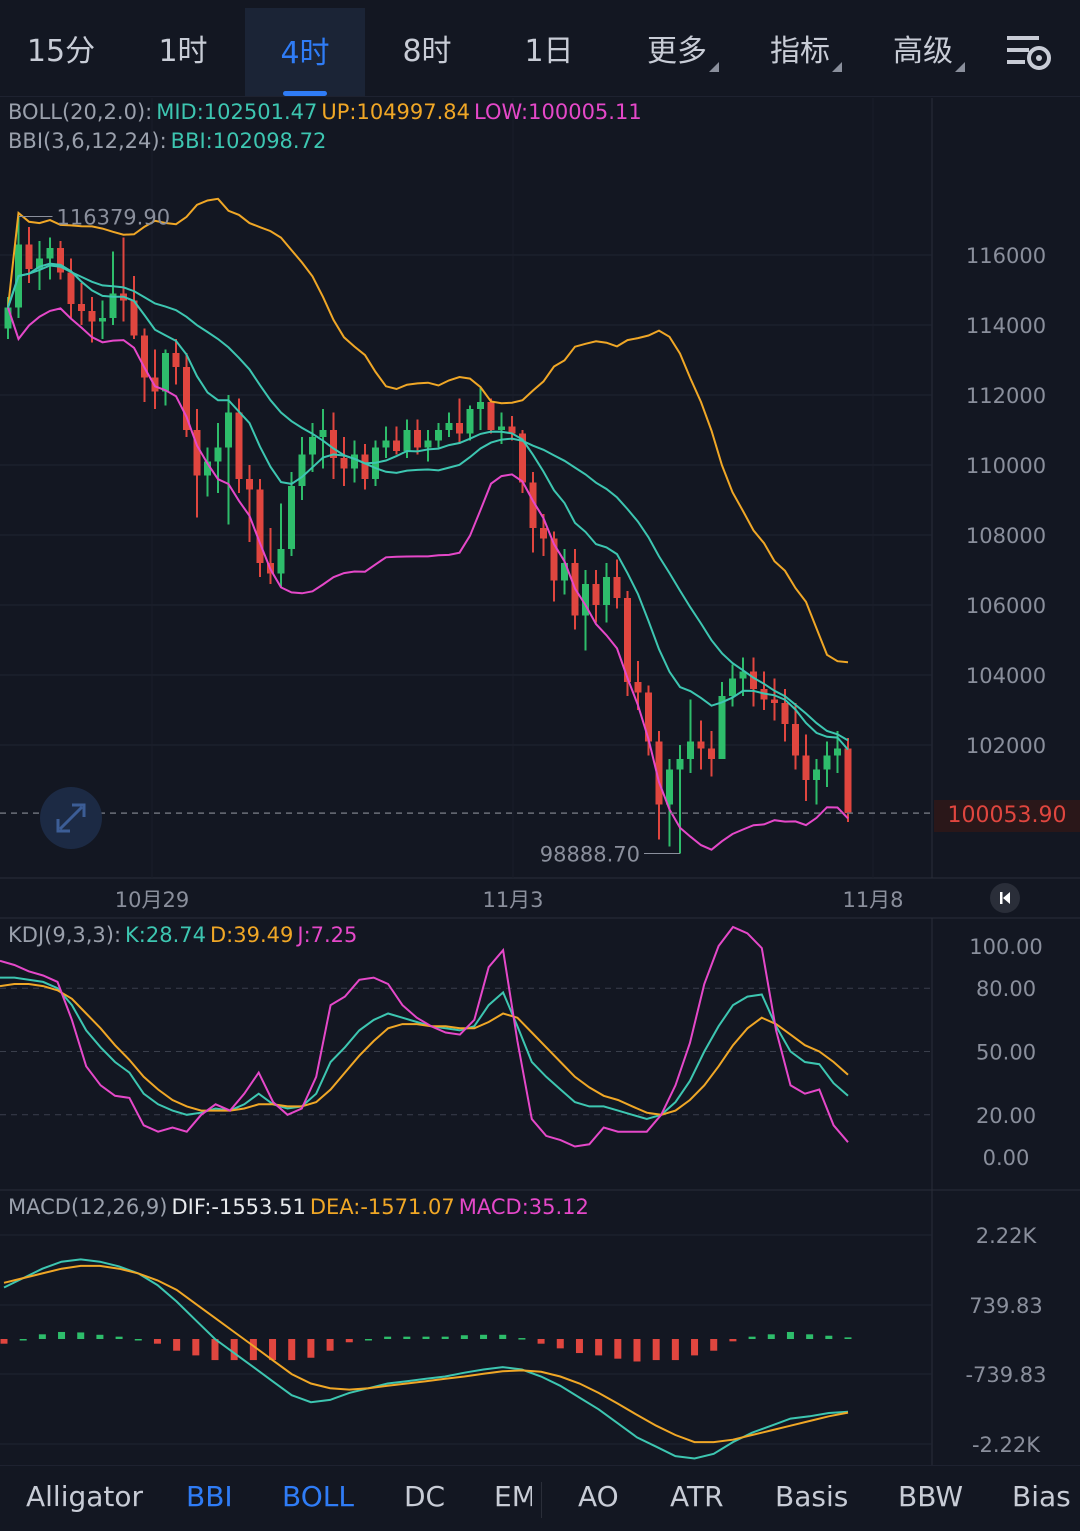 The height and width of the screenshot is (1531, 1080). Describe the element at coordinates (1005, 947) in the screenshot. I see `kdj-tick-label: 100.00` at that location.